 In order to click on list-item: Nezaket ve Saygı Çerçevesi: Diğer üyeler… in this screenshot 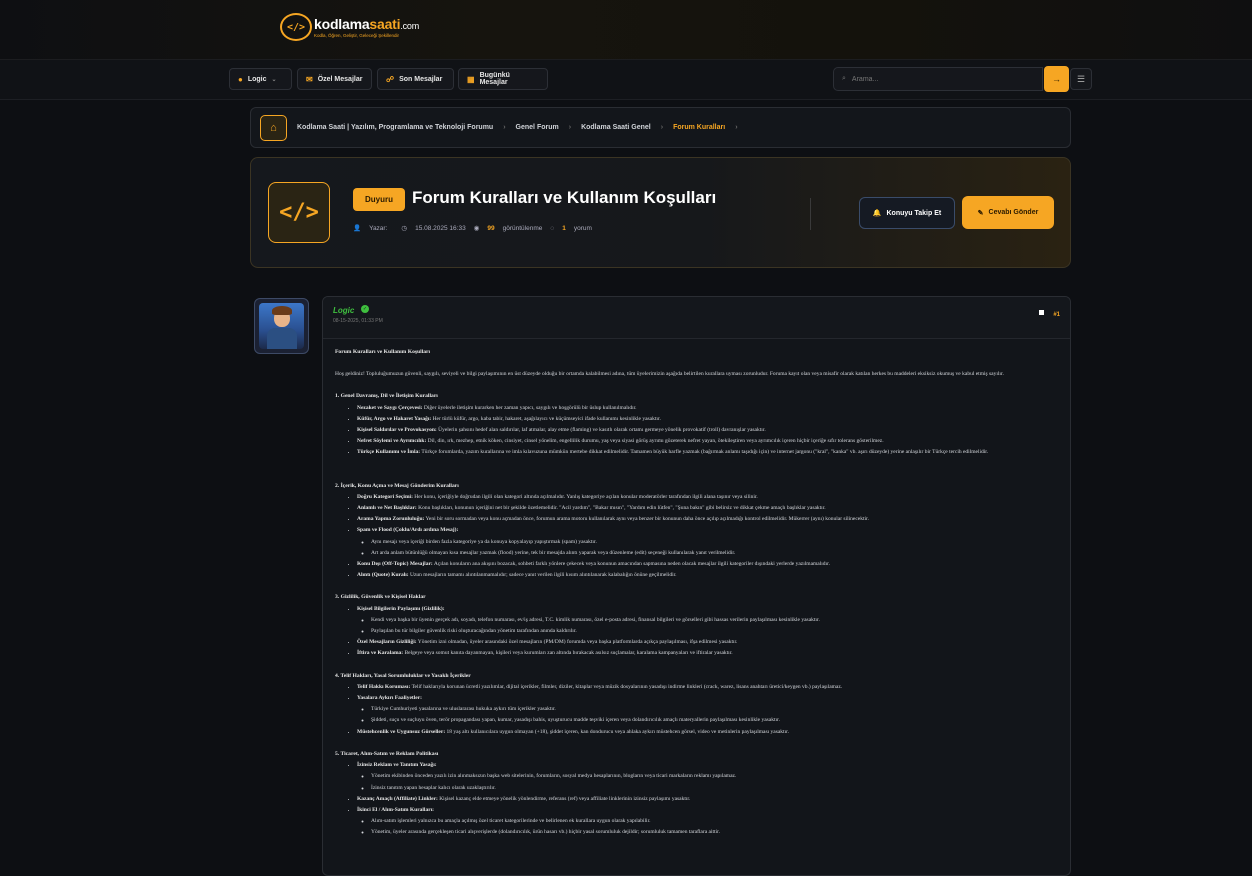, I will do `click(707, 408)`.